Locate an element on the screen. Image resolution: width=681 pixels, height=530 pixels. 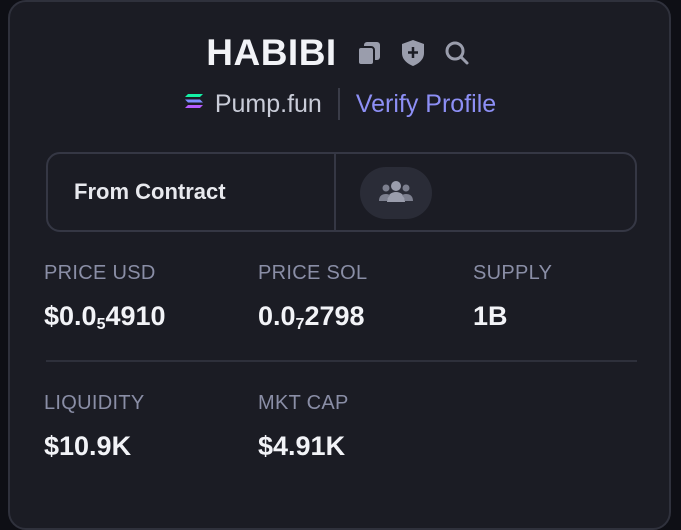
price-prefix: 0.0 is located at coordinates (277, 316).